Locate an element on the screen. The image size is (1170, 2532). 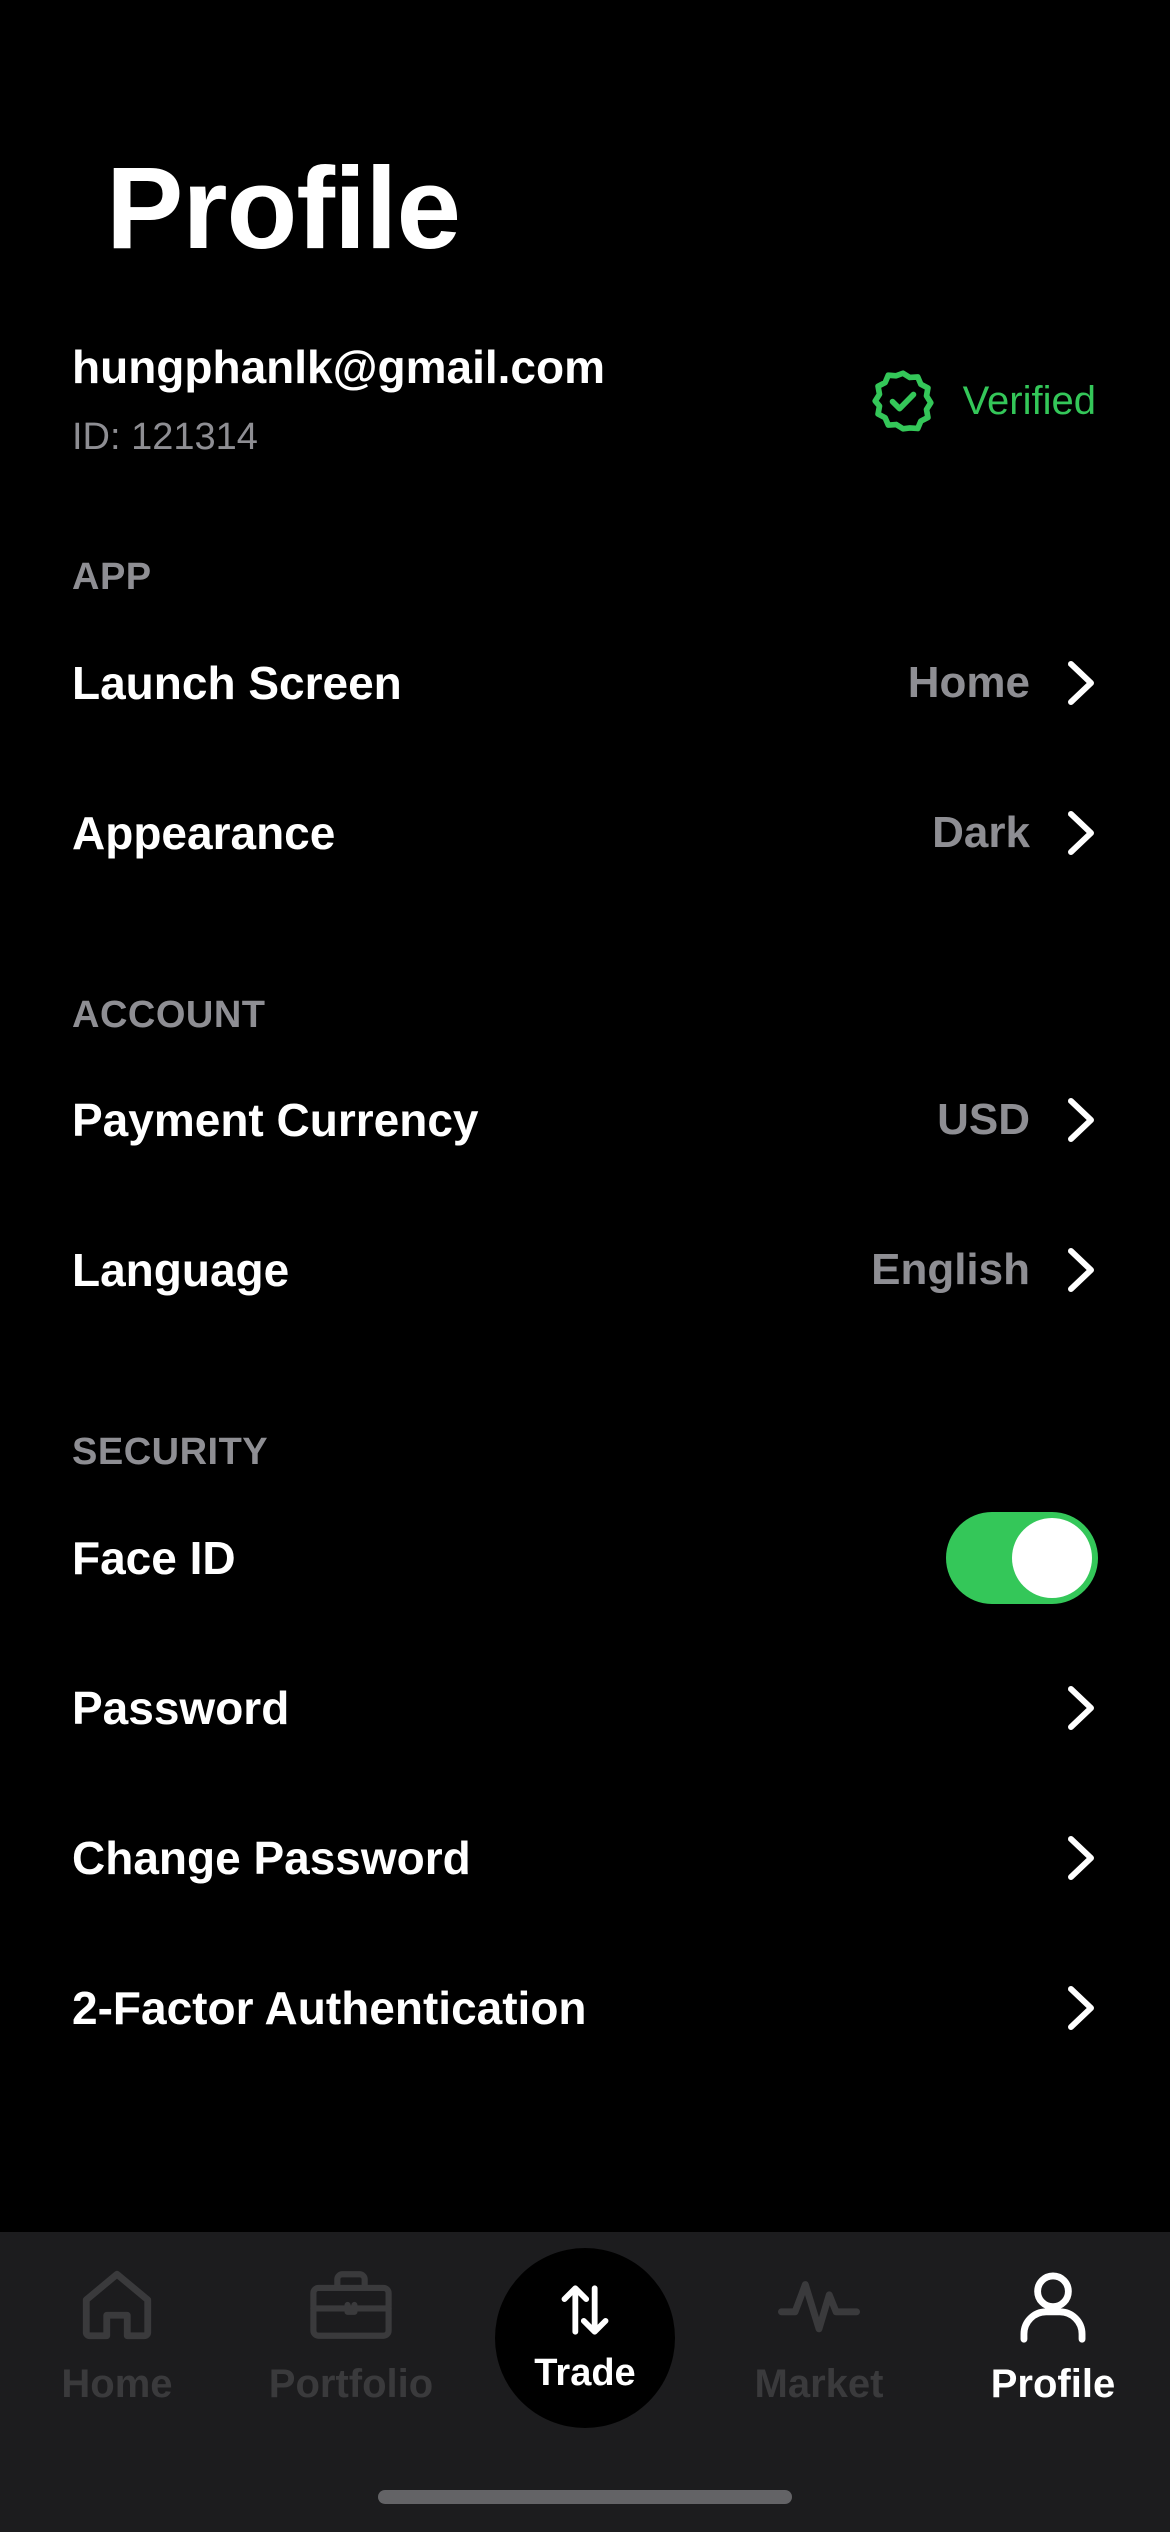
swap-arrows-icon is located at coordinates (585, 2312).